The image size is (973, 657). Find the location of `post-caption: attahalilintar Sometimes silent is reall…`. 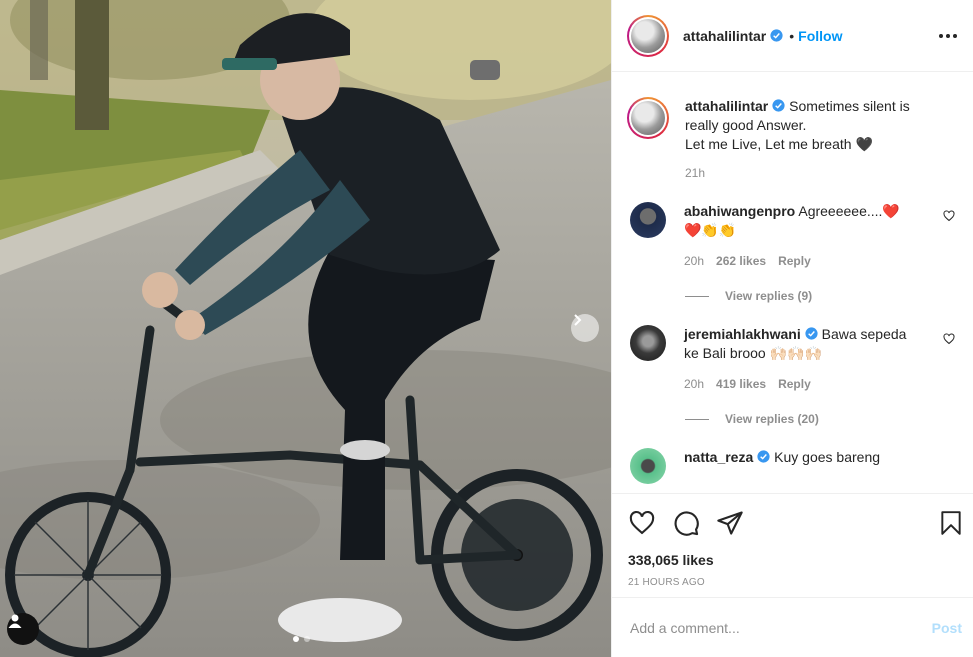

post-caption: attahalilintar Sometimes silent is reall… is located at coordinates (792, 125).